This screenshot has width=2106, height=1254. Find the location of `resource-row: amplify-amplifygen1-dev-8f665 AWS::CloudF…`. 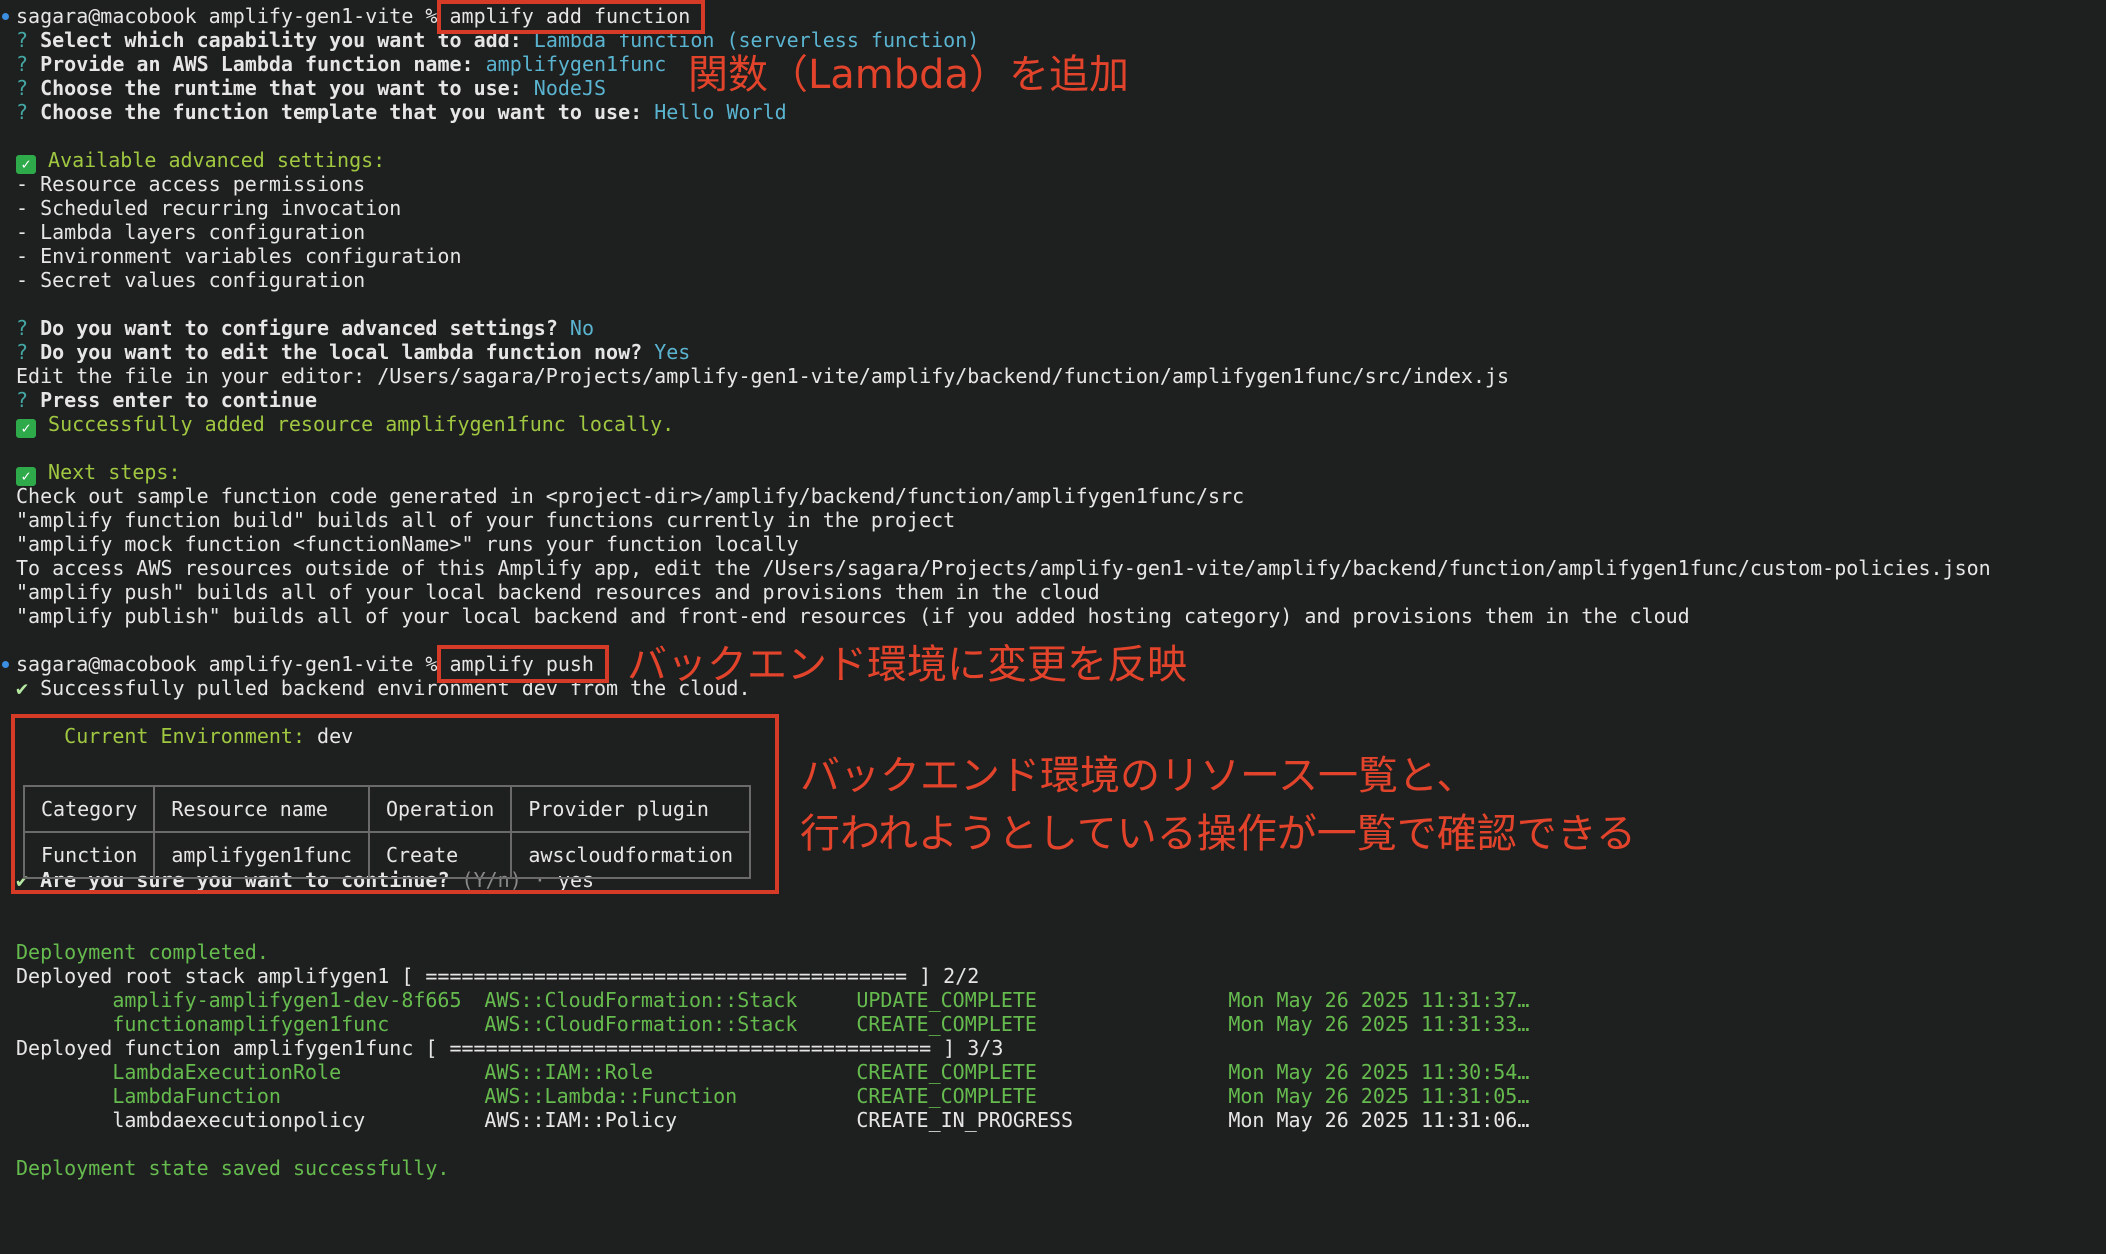

resource-row: amplify-amplifygen1-dev-8f665 AWS::CloudF… is located at coordinates (1056, 1000).